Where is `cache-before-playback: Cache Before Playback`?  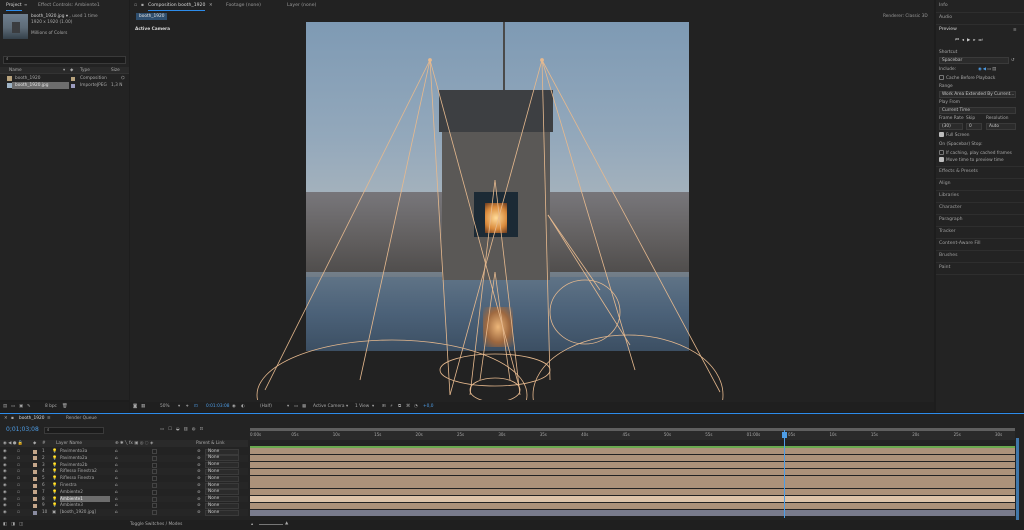 cache-before-playback: Cache Before Playback is located at coordinates (967, 78).